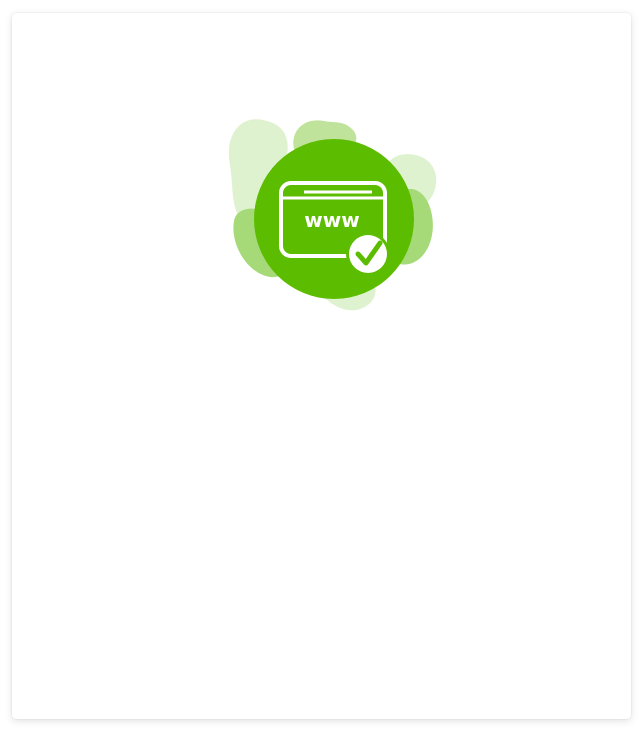 The image size is (640, 736). Describe the element at coordinates (368, 254) in the screenshot. I see `check-badge` at that location.